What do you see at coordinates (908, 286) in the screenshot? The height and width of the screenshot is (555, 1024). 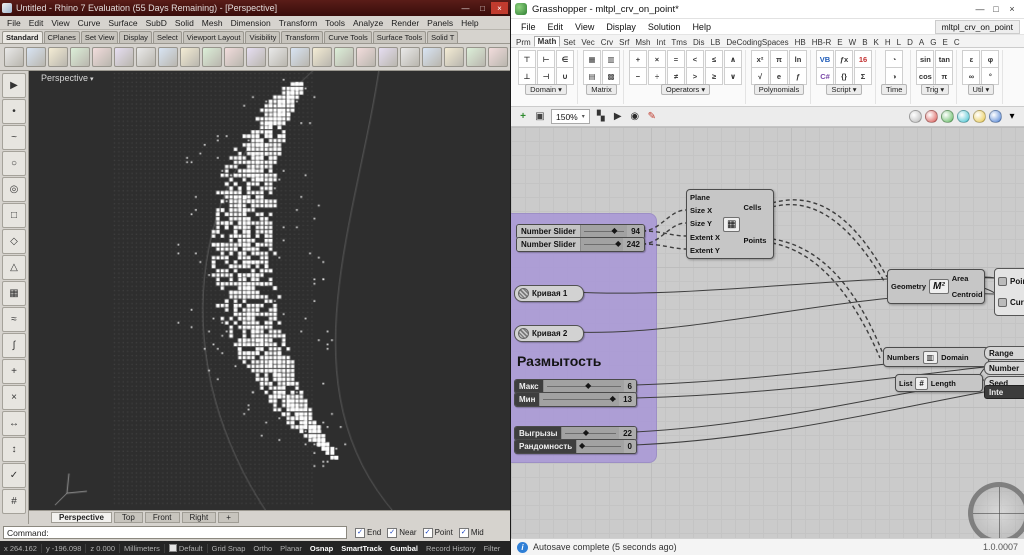 I see `input-geometry: Geometry` at bounding box center [908, 286].